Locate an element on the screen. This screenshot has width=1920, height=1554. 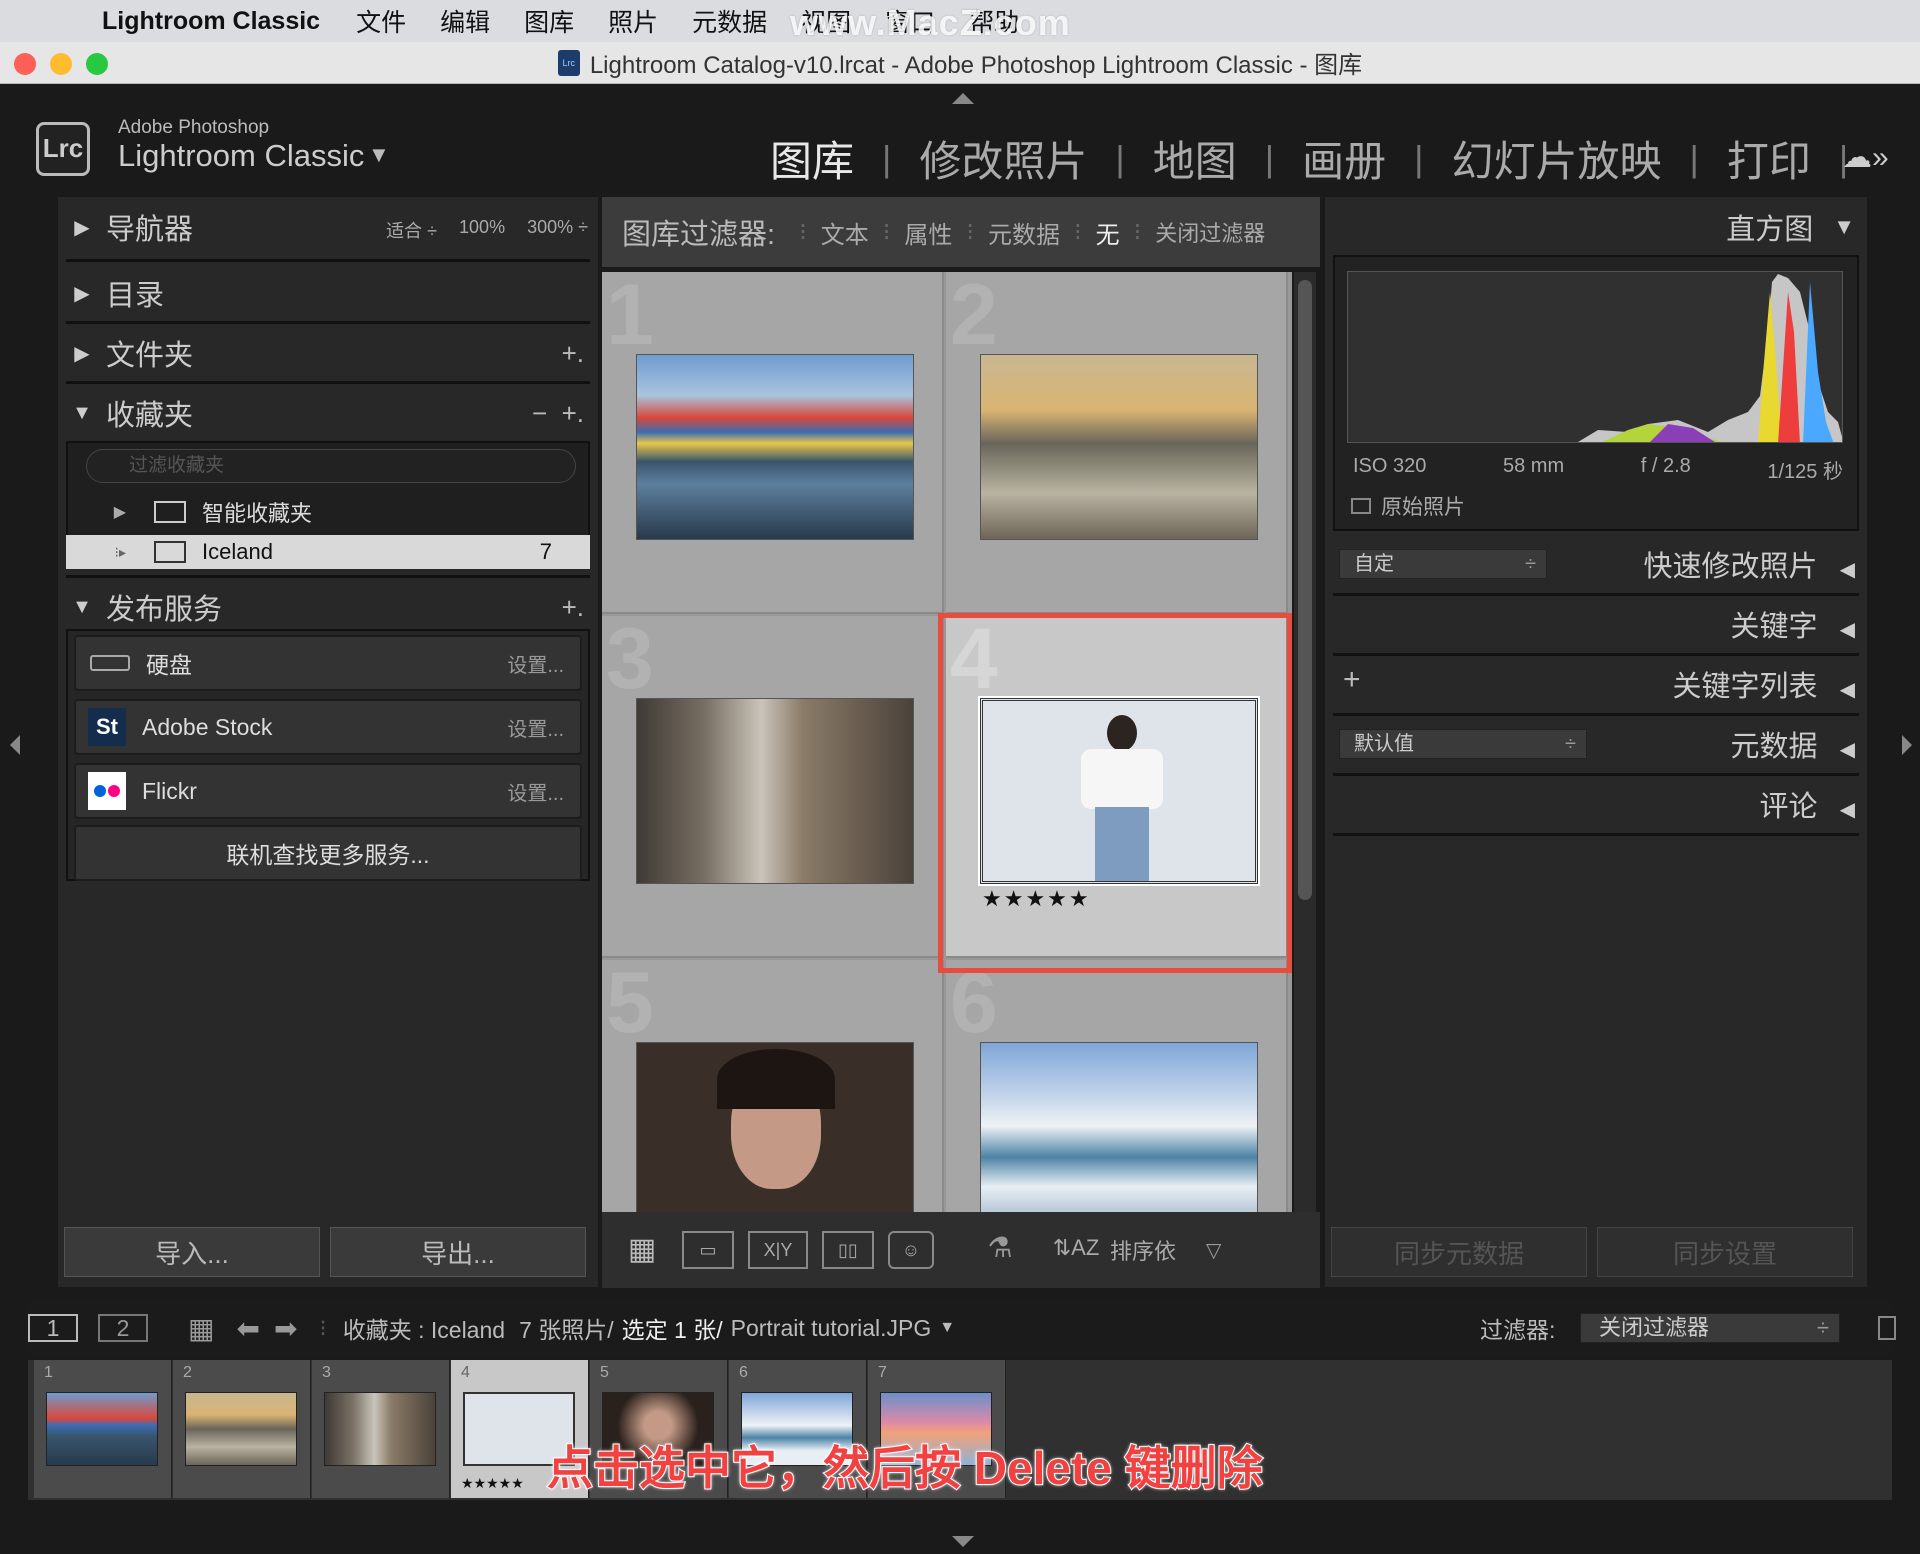
expand-icon: ▶ is located at coordinates (82, 353).